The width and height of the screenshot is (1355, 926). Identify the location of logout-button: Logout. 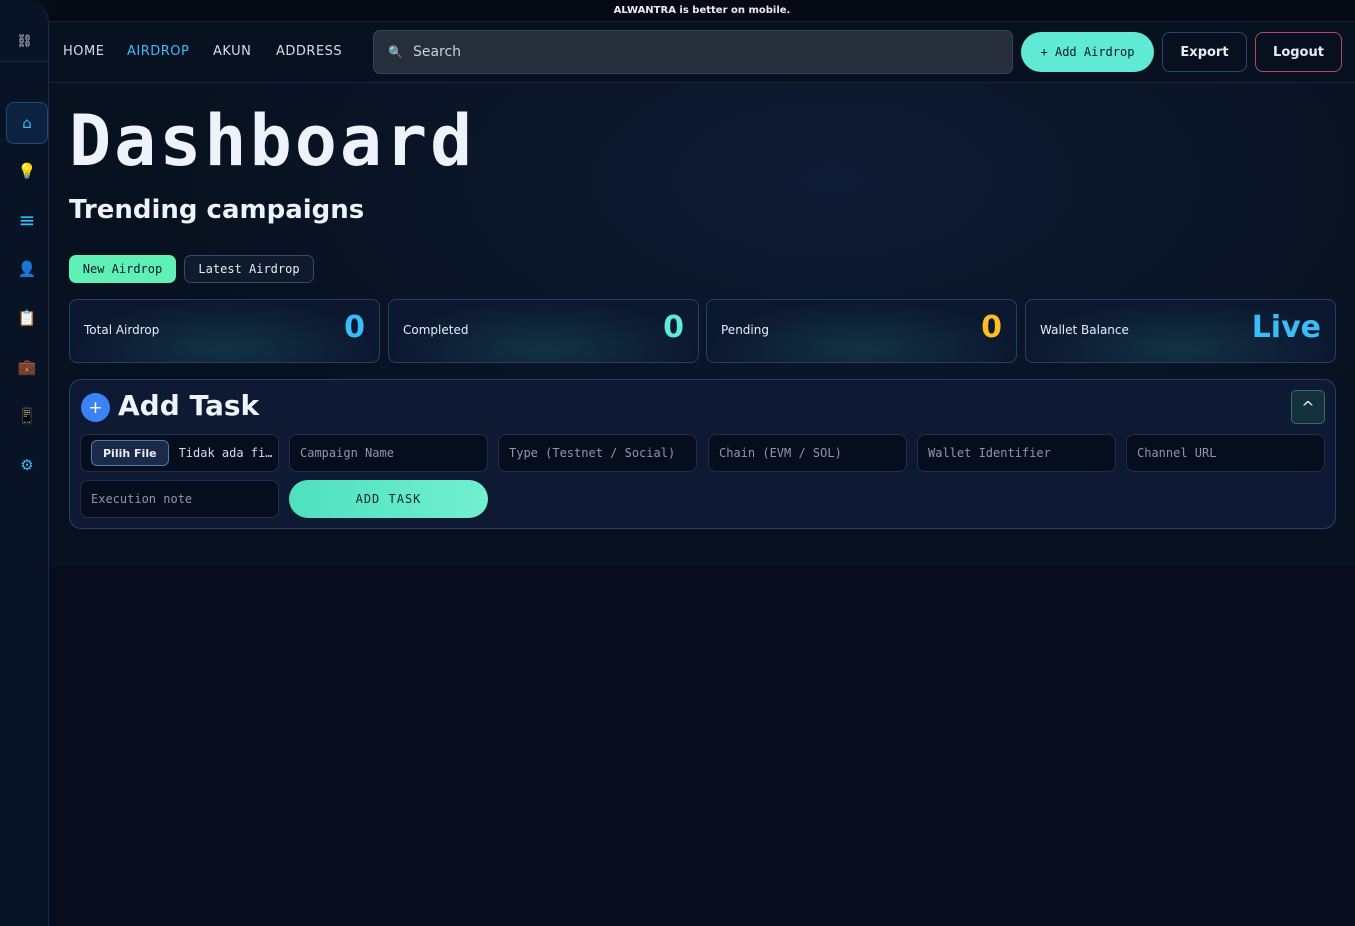
(1298, 52).